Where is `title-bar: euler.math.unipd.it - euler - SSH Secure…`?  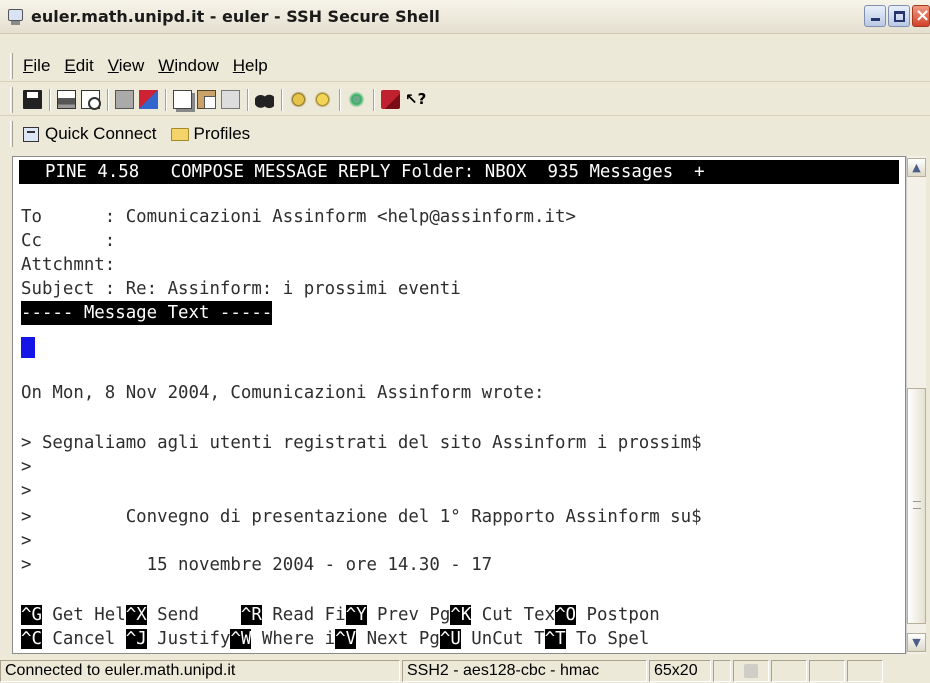 title-bar: euler.math.unipd.it - euler - SSH Secure… is located at coordinates (465, 17).